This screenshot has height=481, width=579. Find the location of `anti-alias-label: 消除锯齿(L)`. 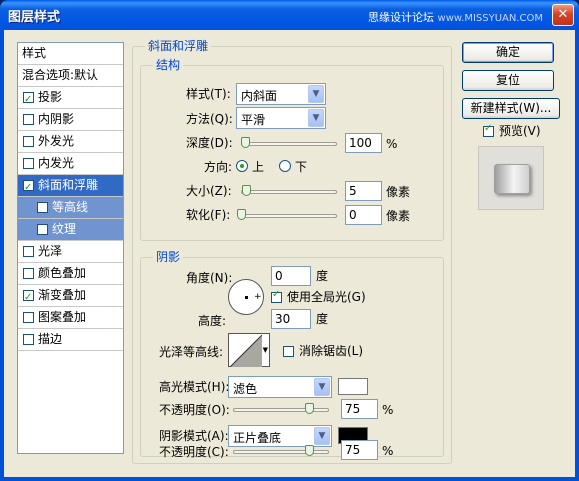

anti-alias-label: 消除锯齿(L) is located at coordinates (331, 351).